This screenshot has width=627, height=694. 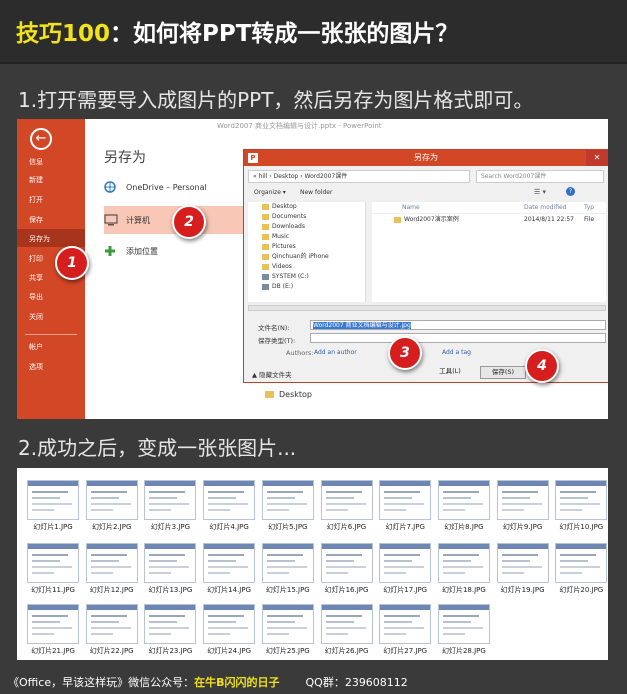 What do you see at coordinates (450, 372) in the screenshot?
I see `tools-button: 工具(L)` at bounding box center [450, 372].